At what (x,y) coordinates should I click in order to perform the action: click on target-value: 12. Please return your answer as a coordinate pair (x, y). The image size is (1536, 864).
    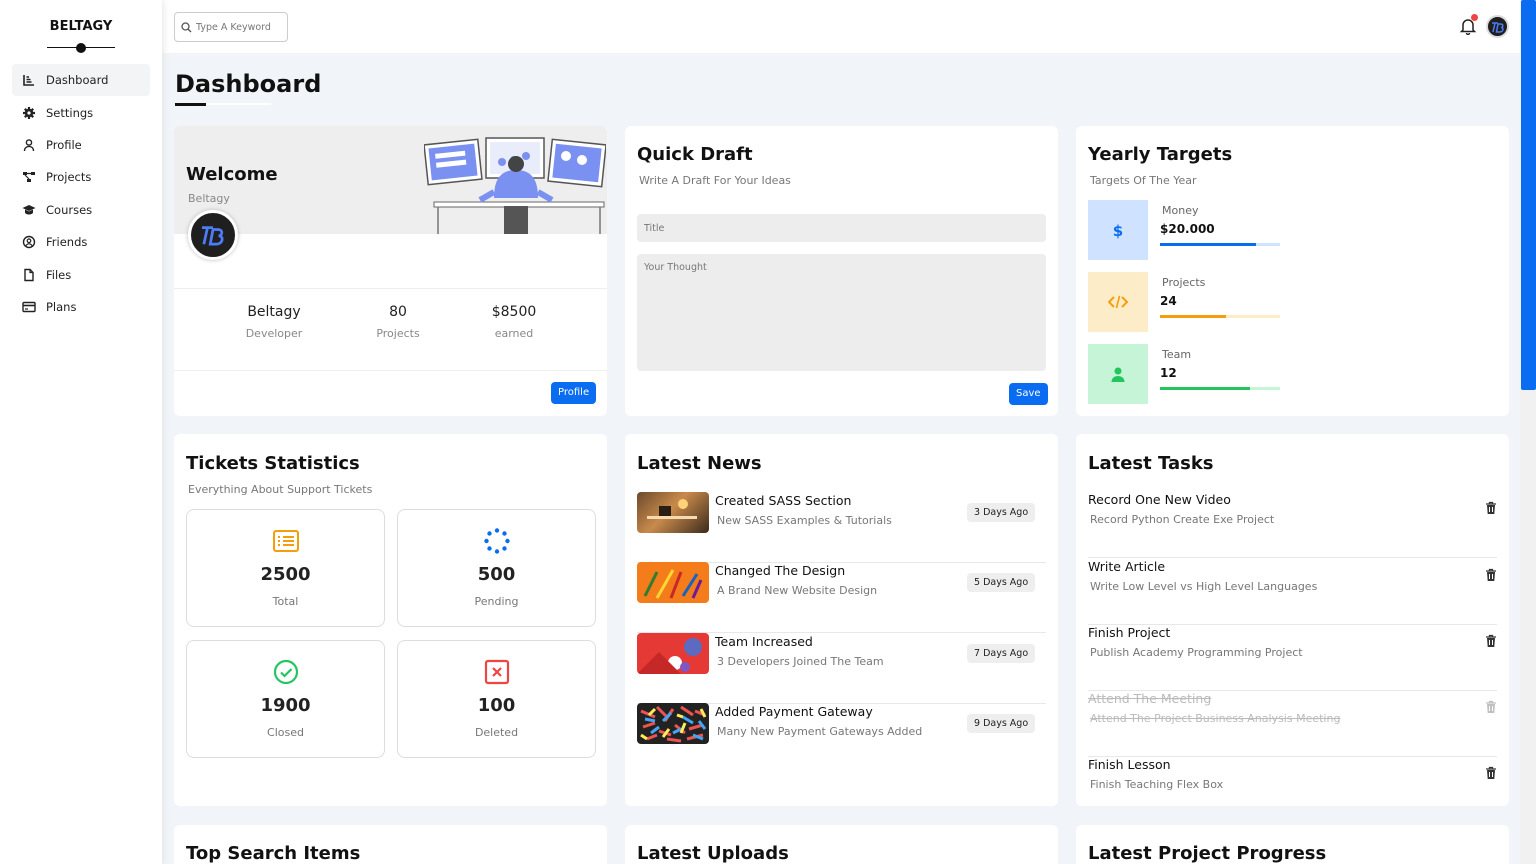
    Looking at the image, I should click on (1168, 373).